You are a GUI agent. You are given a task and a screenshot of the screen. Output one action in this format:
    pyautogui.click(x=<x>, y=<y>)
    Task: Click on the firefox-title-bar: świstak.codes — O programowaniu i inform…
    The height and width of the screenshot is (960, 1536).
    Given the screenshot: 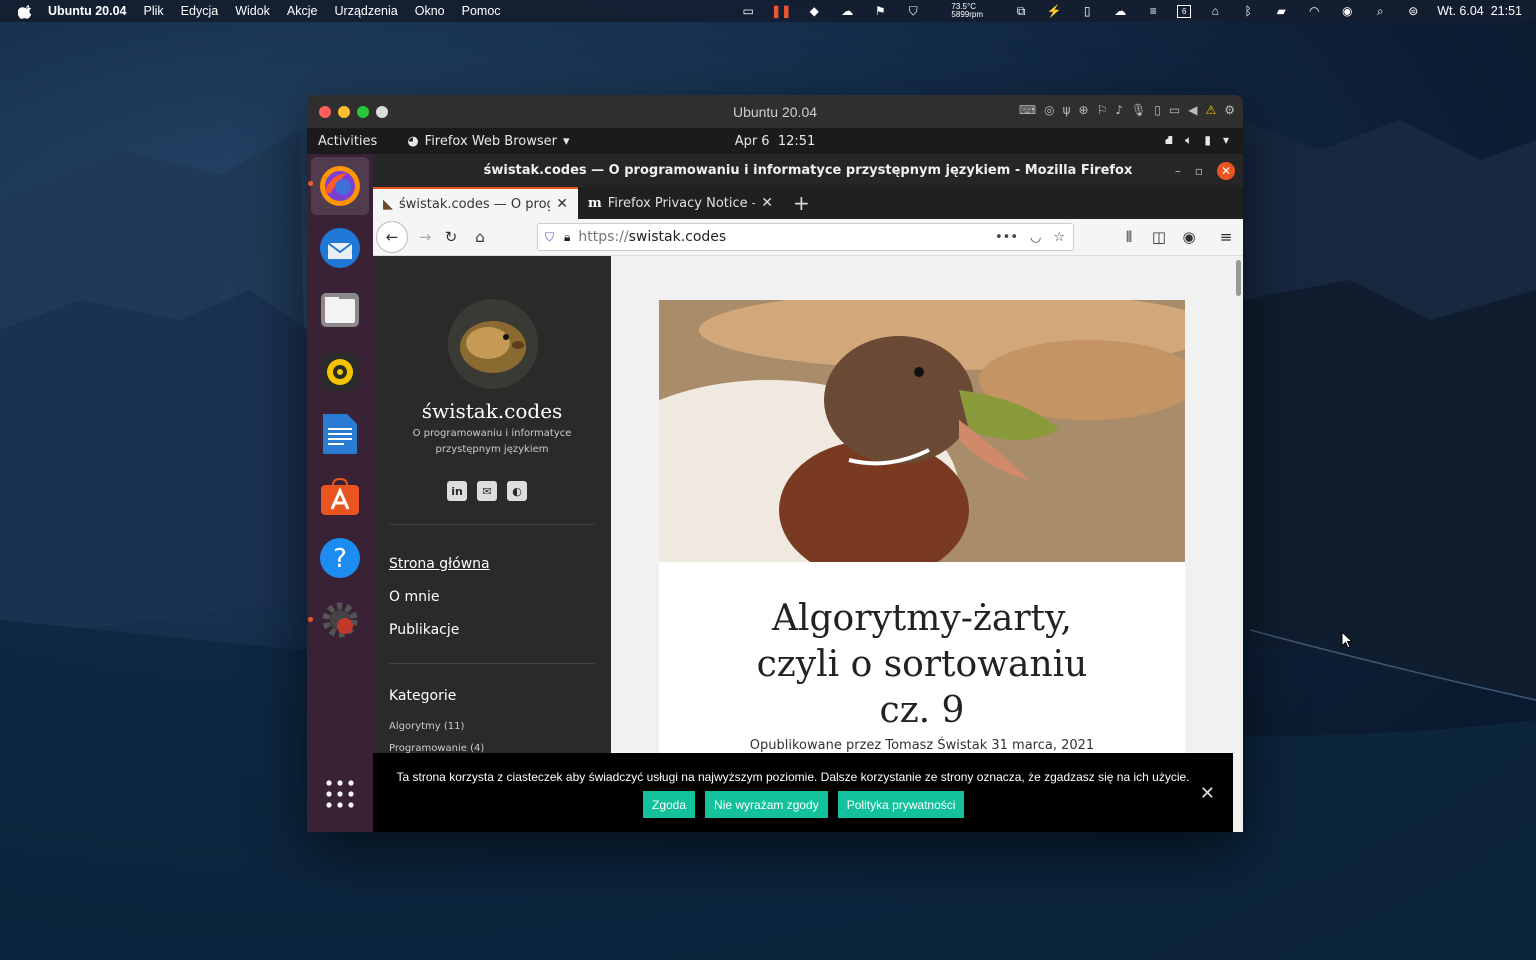 What is the action you would take?
    pyautogui.click(x=808, y=170)
    